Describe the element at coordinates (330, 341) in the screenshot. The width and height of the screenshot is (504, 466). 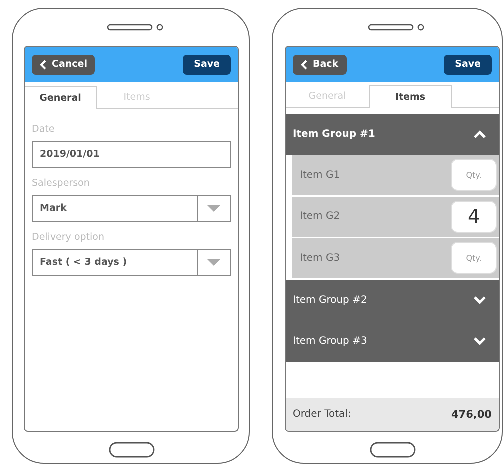
I see `group-title: Item Group #3` at that location.